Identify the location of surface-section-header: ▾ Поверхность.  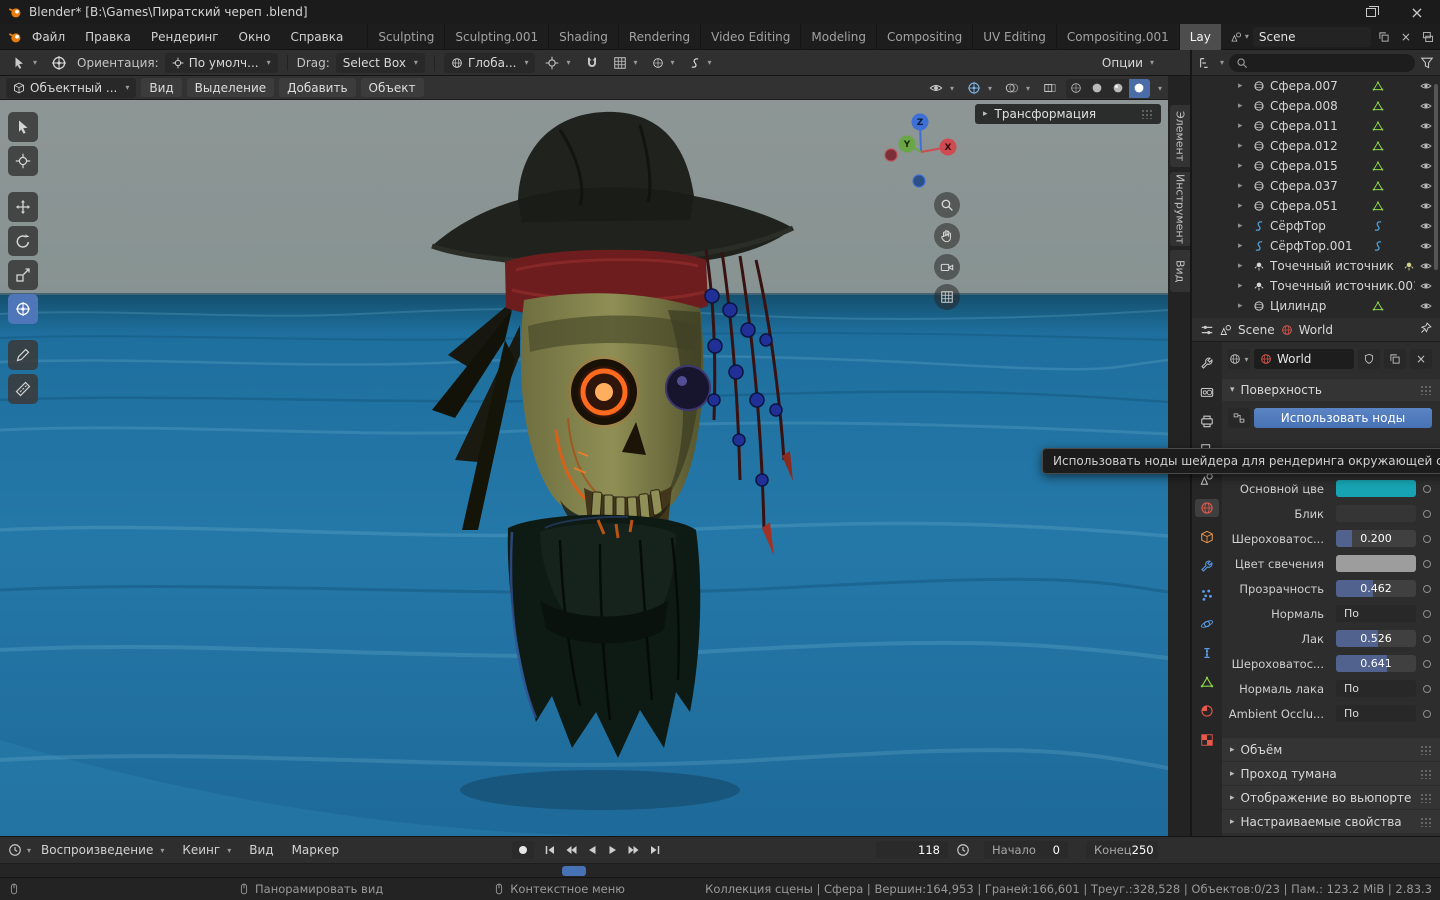
(1331, 390).